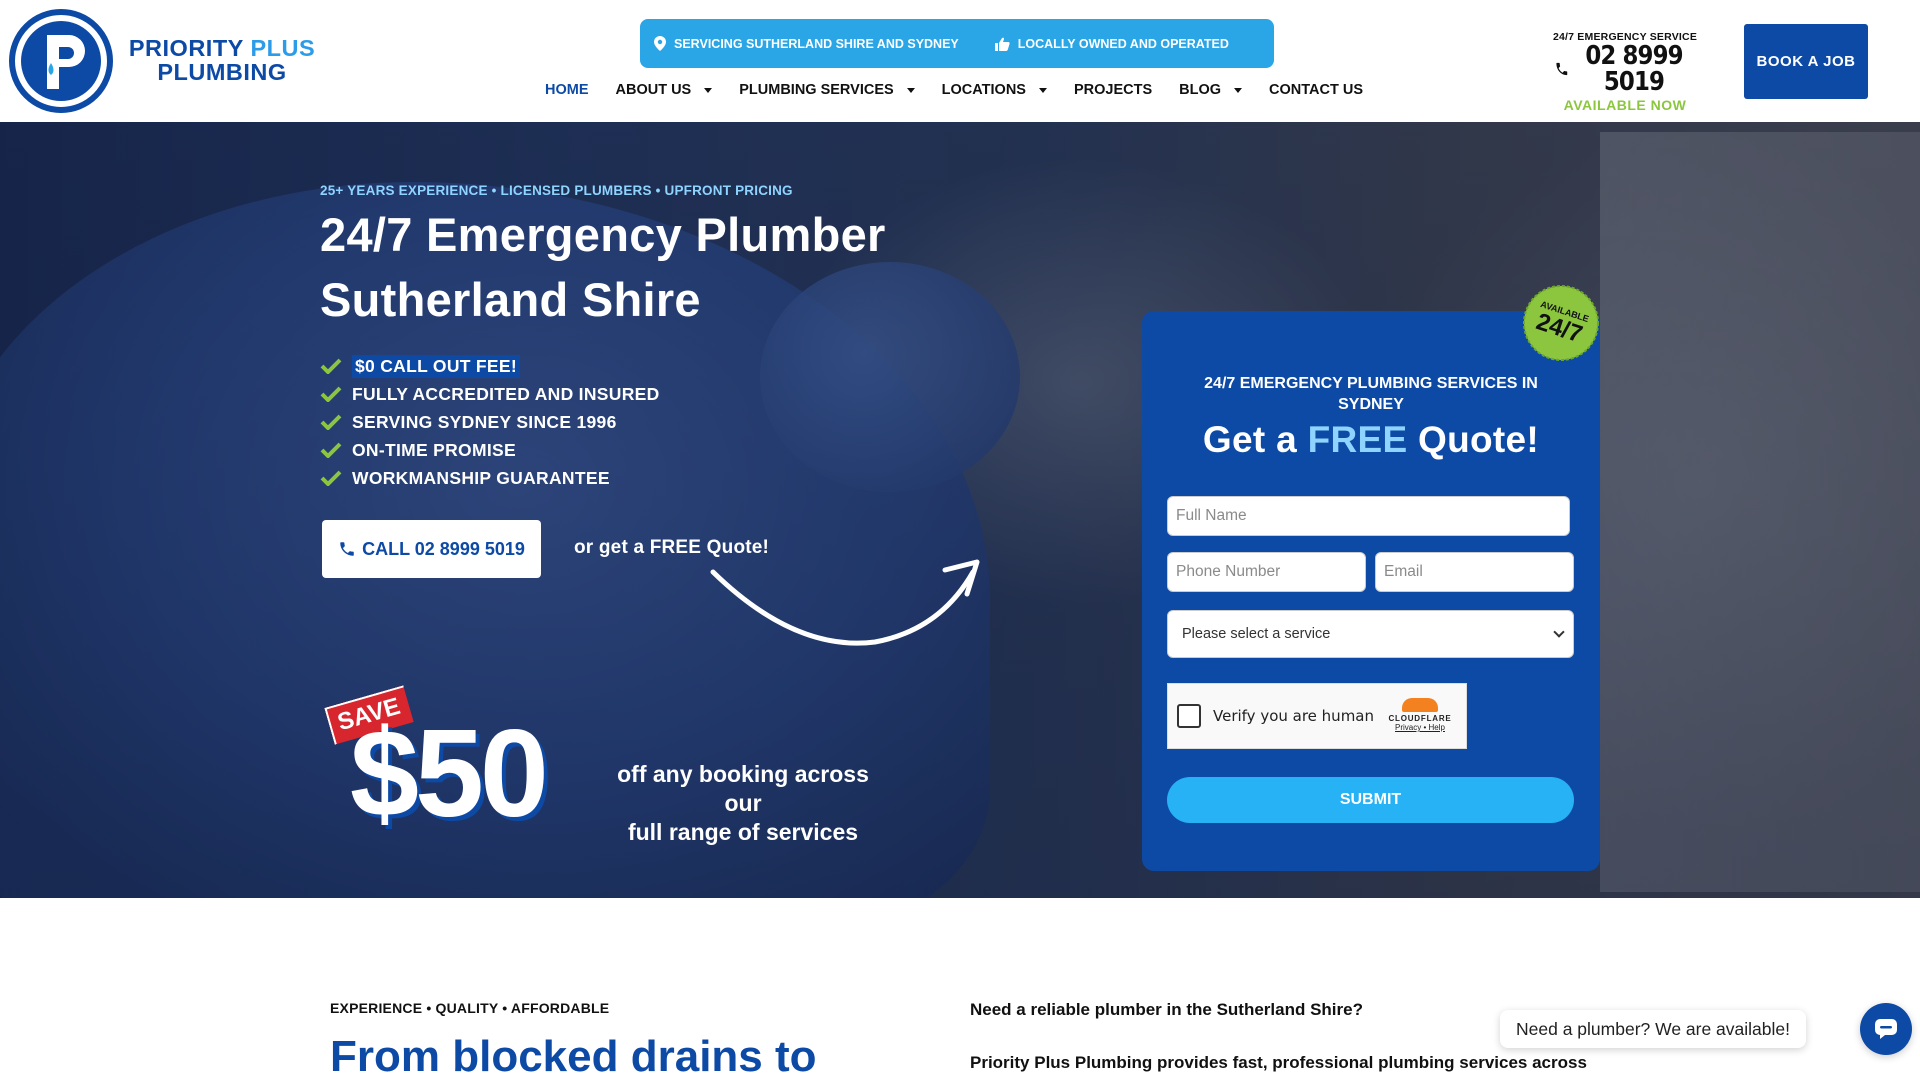 Image resolution: width=1920 pixels, height=1080 pixels. I want to click on logo-wordmark: PRIORITY PLUS PLUMBING, so click(222, 60).